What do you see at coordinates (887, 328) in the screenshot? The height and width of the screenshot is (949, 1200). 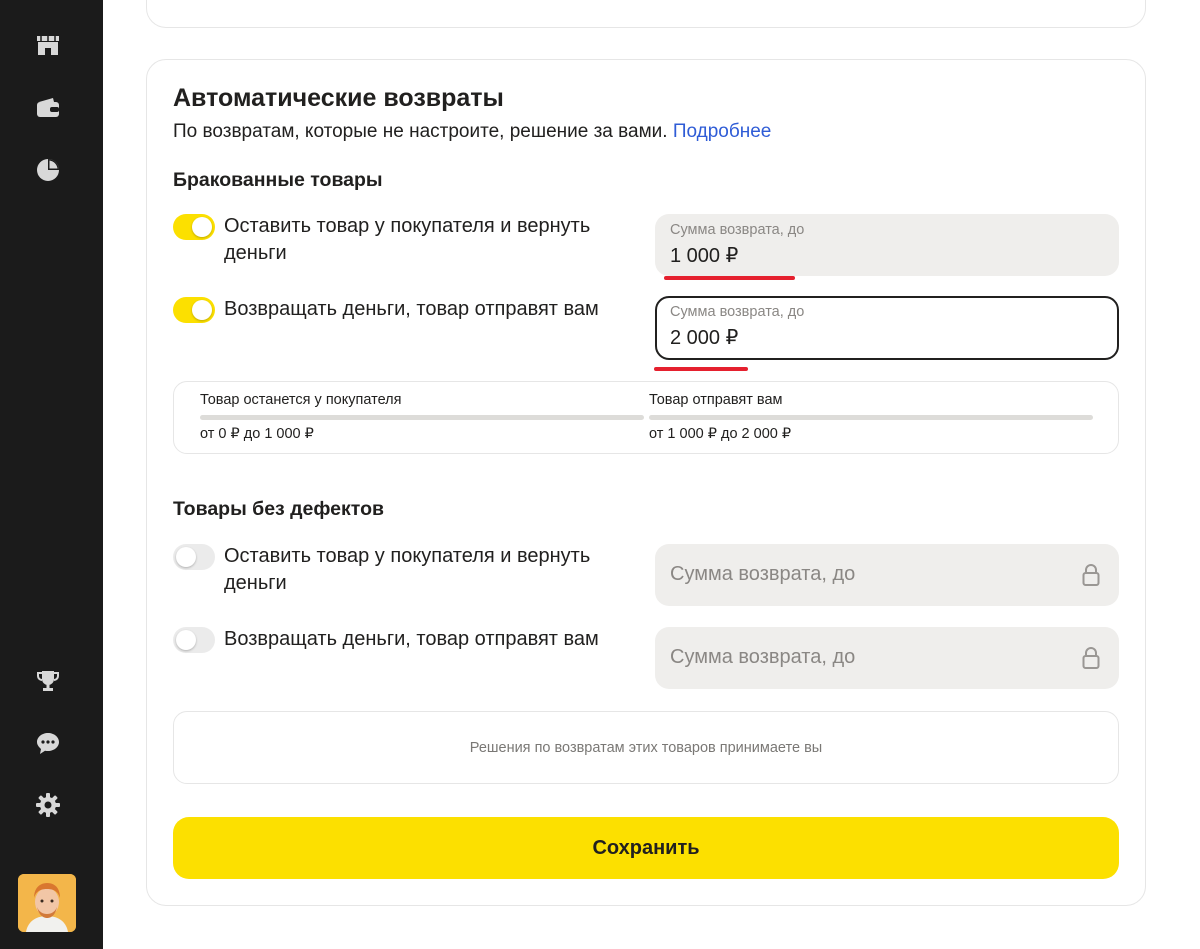 I see `defective-return-item-amount-field: Сумма возврата, до 2 000 ₽` at bounding box center [887, 328].